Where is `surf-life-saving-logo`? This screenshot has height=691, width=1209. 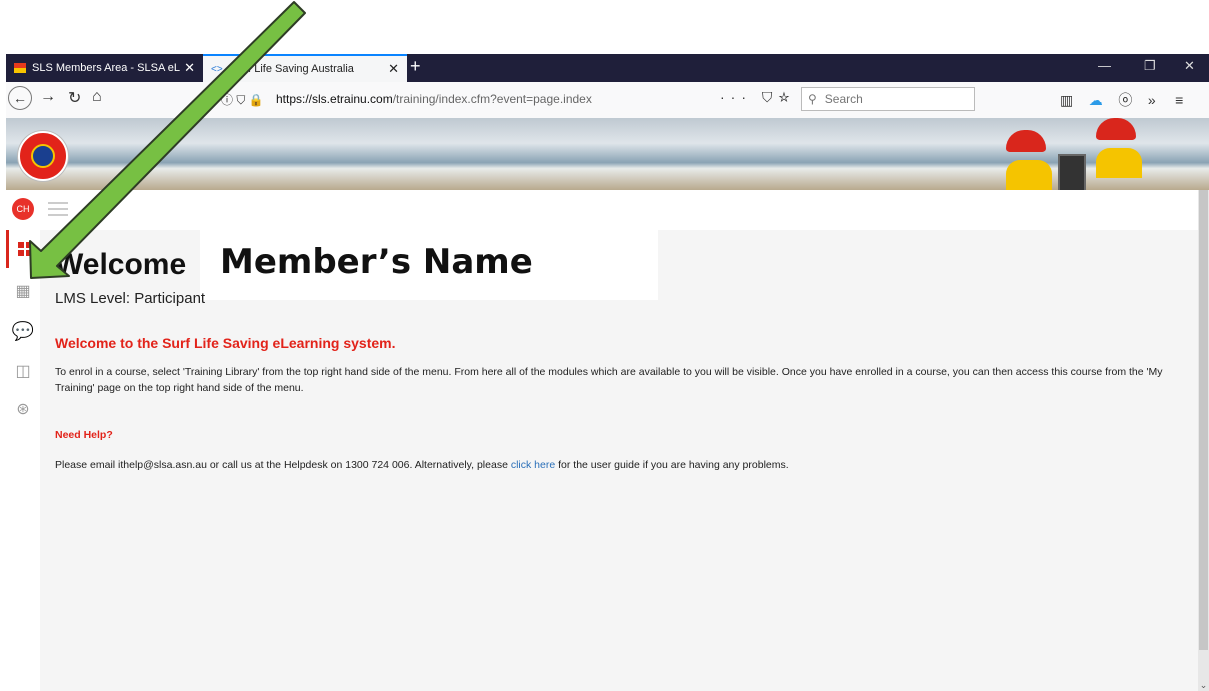 surf-life-saving-logo is located at coordinates (43, 156).